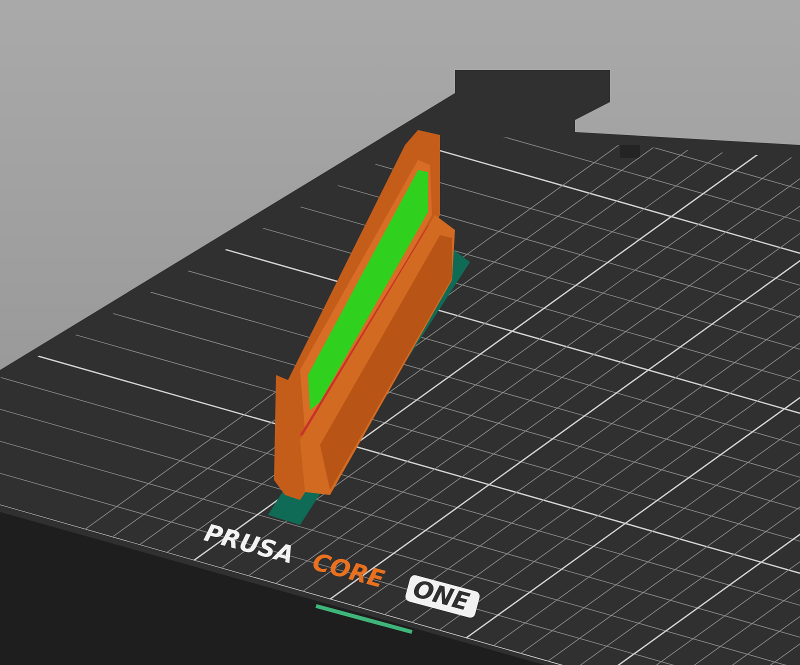 This screenshot has width=800, height=665. Describe the element at coordinates (442, 596) in the screenshot. I see `variant-logo-badge: ONE` at that location.